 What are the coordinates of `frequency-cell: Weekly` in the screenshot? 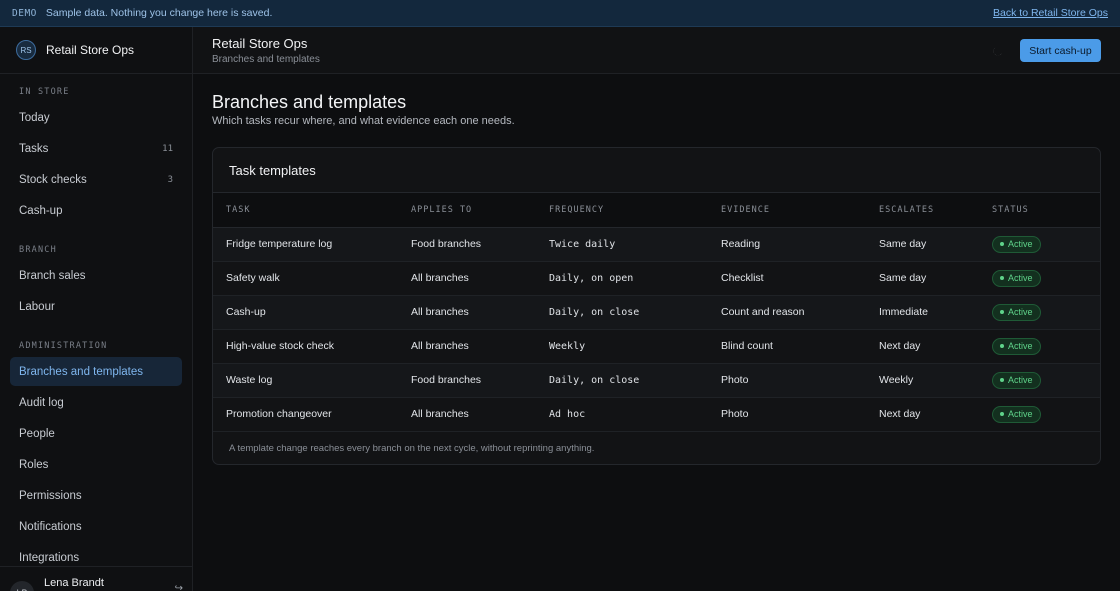 It's located at (635, 346).